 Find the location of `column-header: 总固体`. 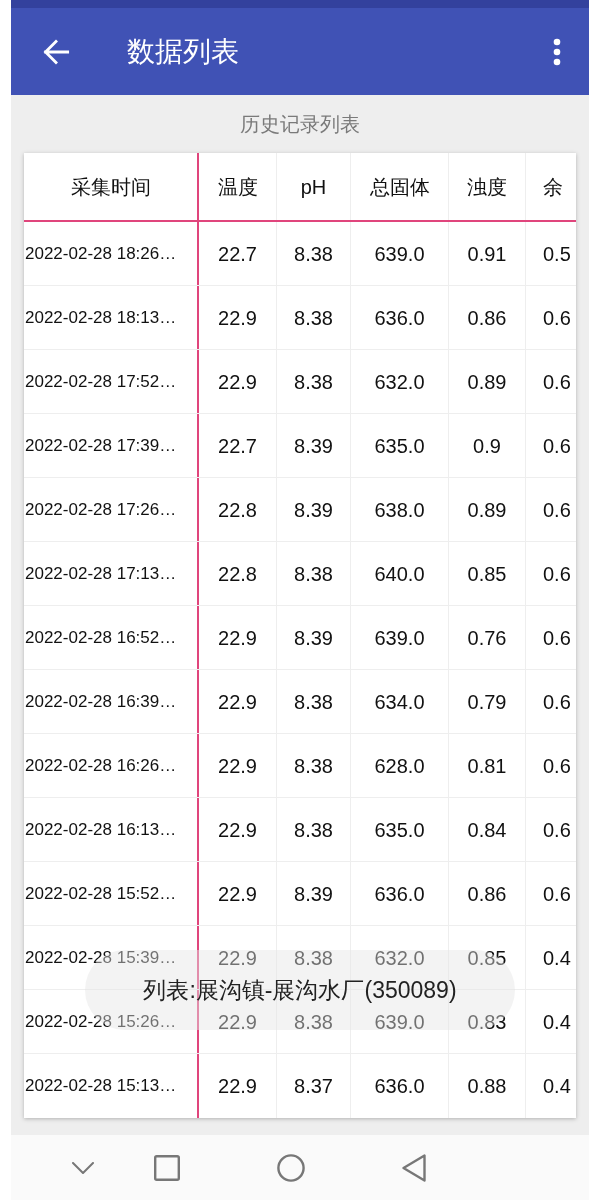

column-header: 总固体 is located at coordinates (400, 186).